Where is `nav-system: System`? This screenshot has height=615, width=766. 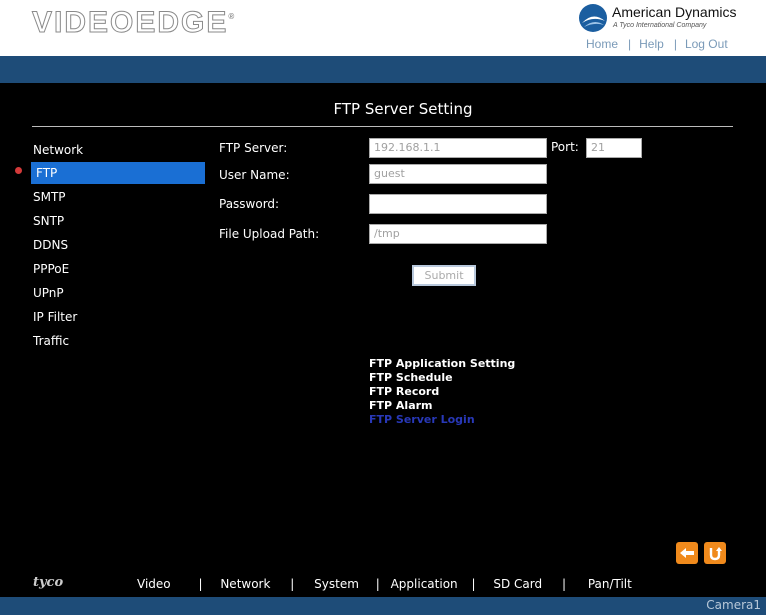 nav-system: System is located at coordinates (336, 584).